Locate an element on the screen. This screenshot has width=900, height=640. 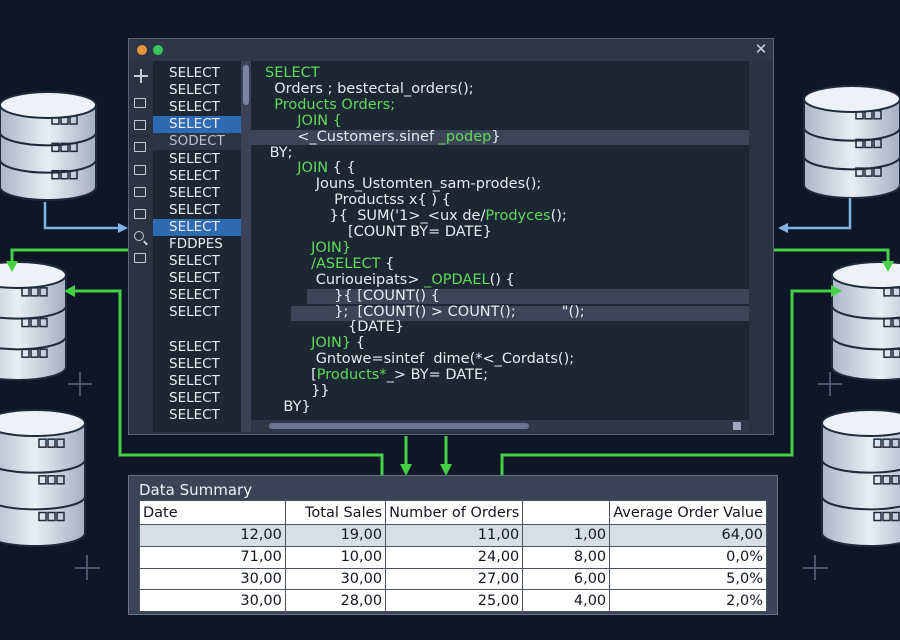
table-cell: 30,00 is located at coordinates (212, 600).